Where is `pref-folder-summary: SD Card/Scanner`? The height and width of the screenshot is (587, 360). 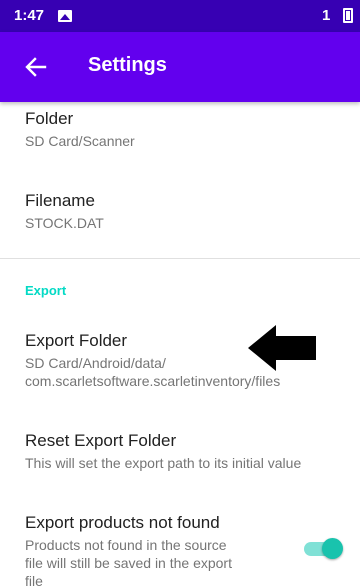 pref-folder-summary: SD Card/Scanner is located at coordinates (80, 141).